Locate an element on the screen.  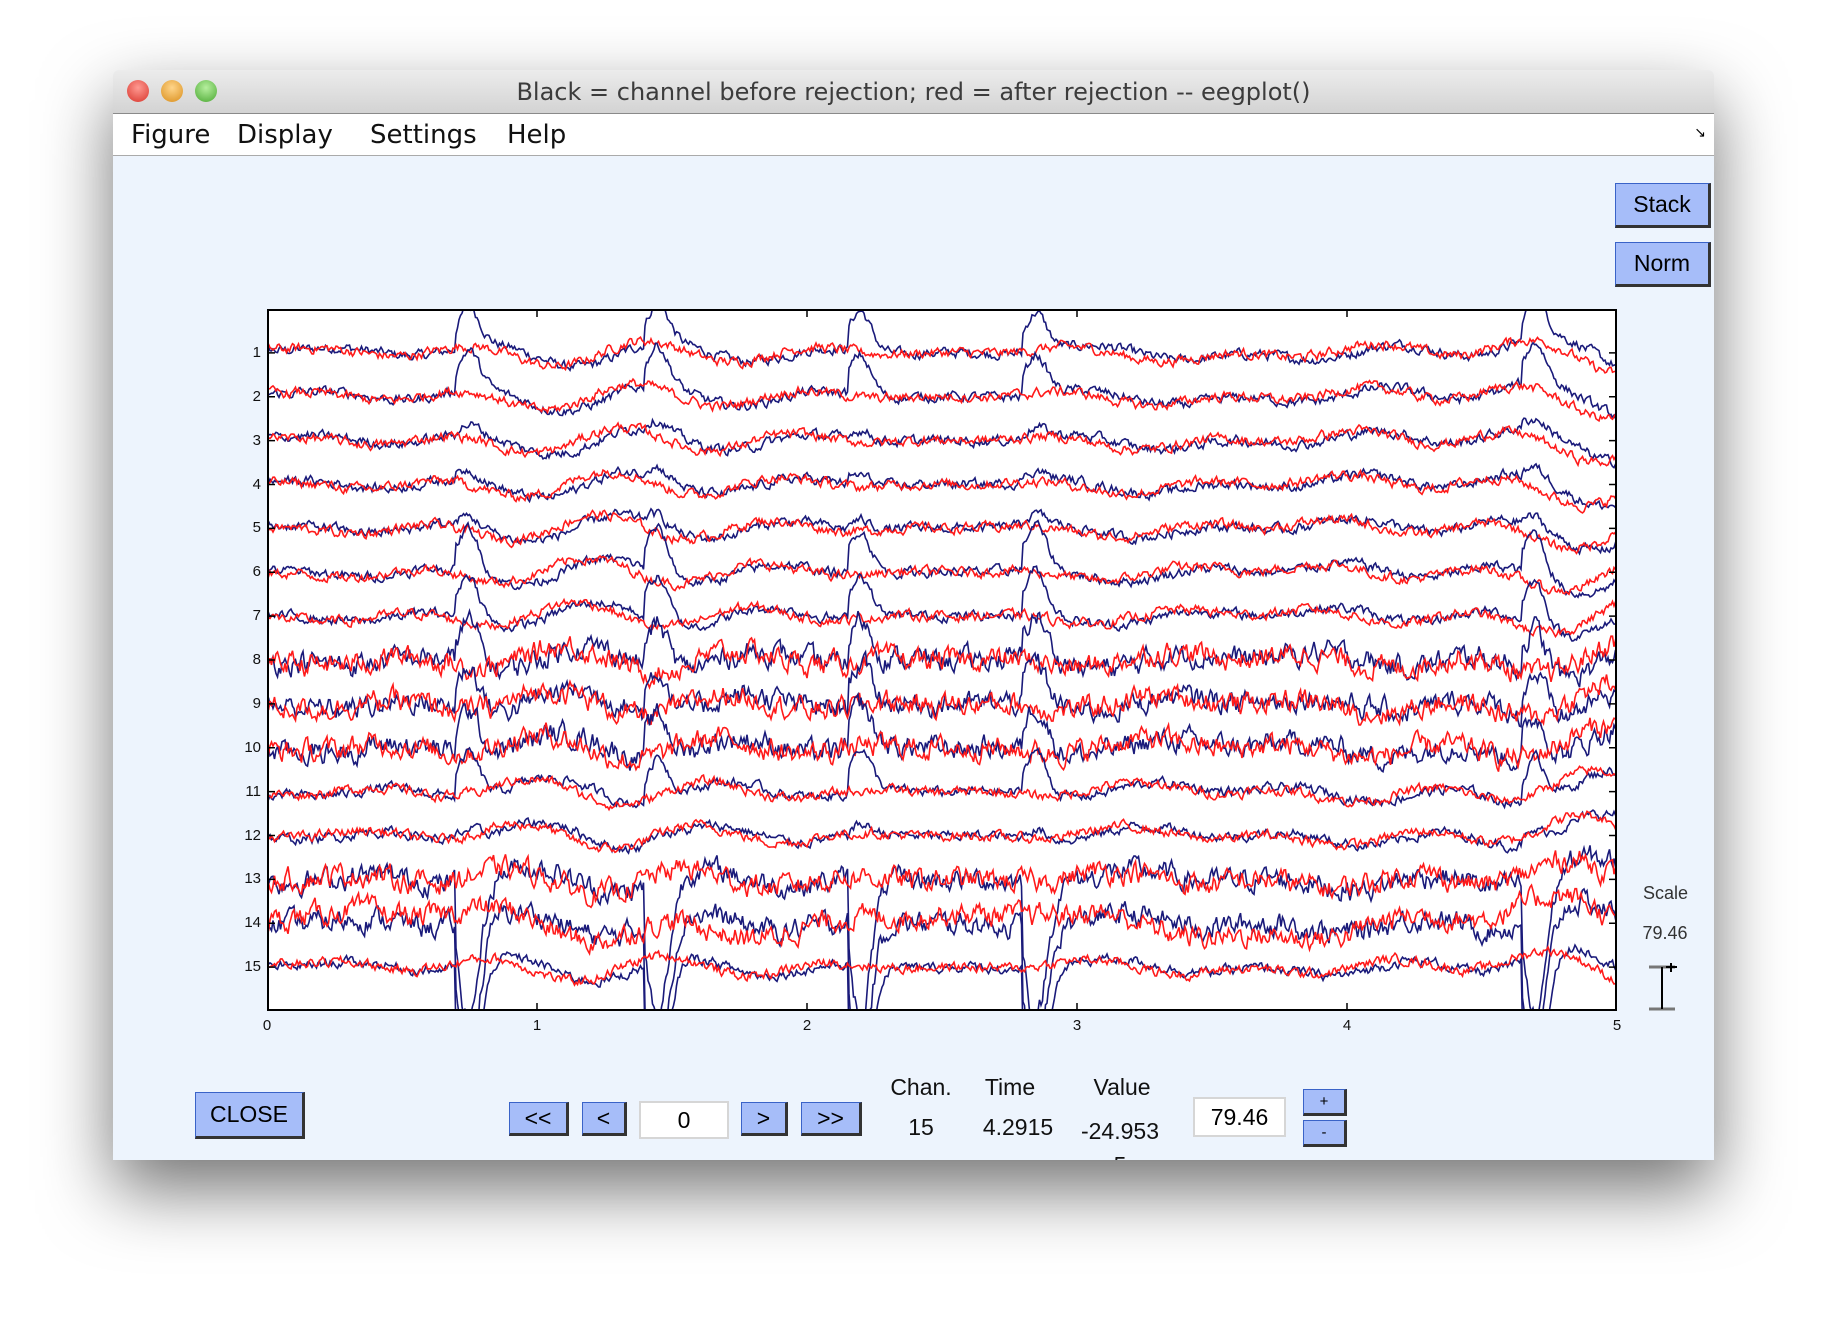
channel-label-12: 12 is located at coordinates (252, 835).